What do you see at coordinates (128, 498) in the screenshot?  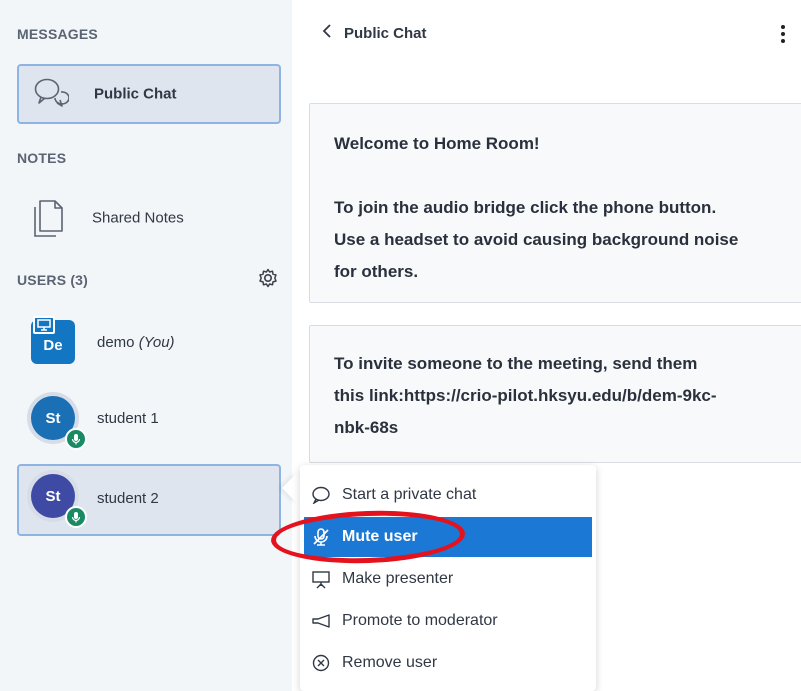 I see `user-name: student 2` at bounding box center [128, 498].